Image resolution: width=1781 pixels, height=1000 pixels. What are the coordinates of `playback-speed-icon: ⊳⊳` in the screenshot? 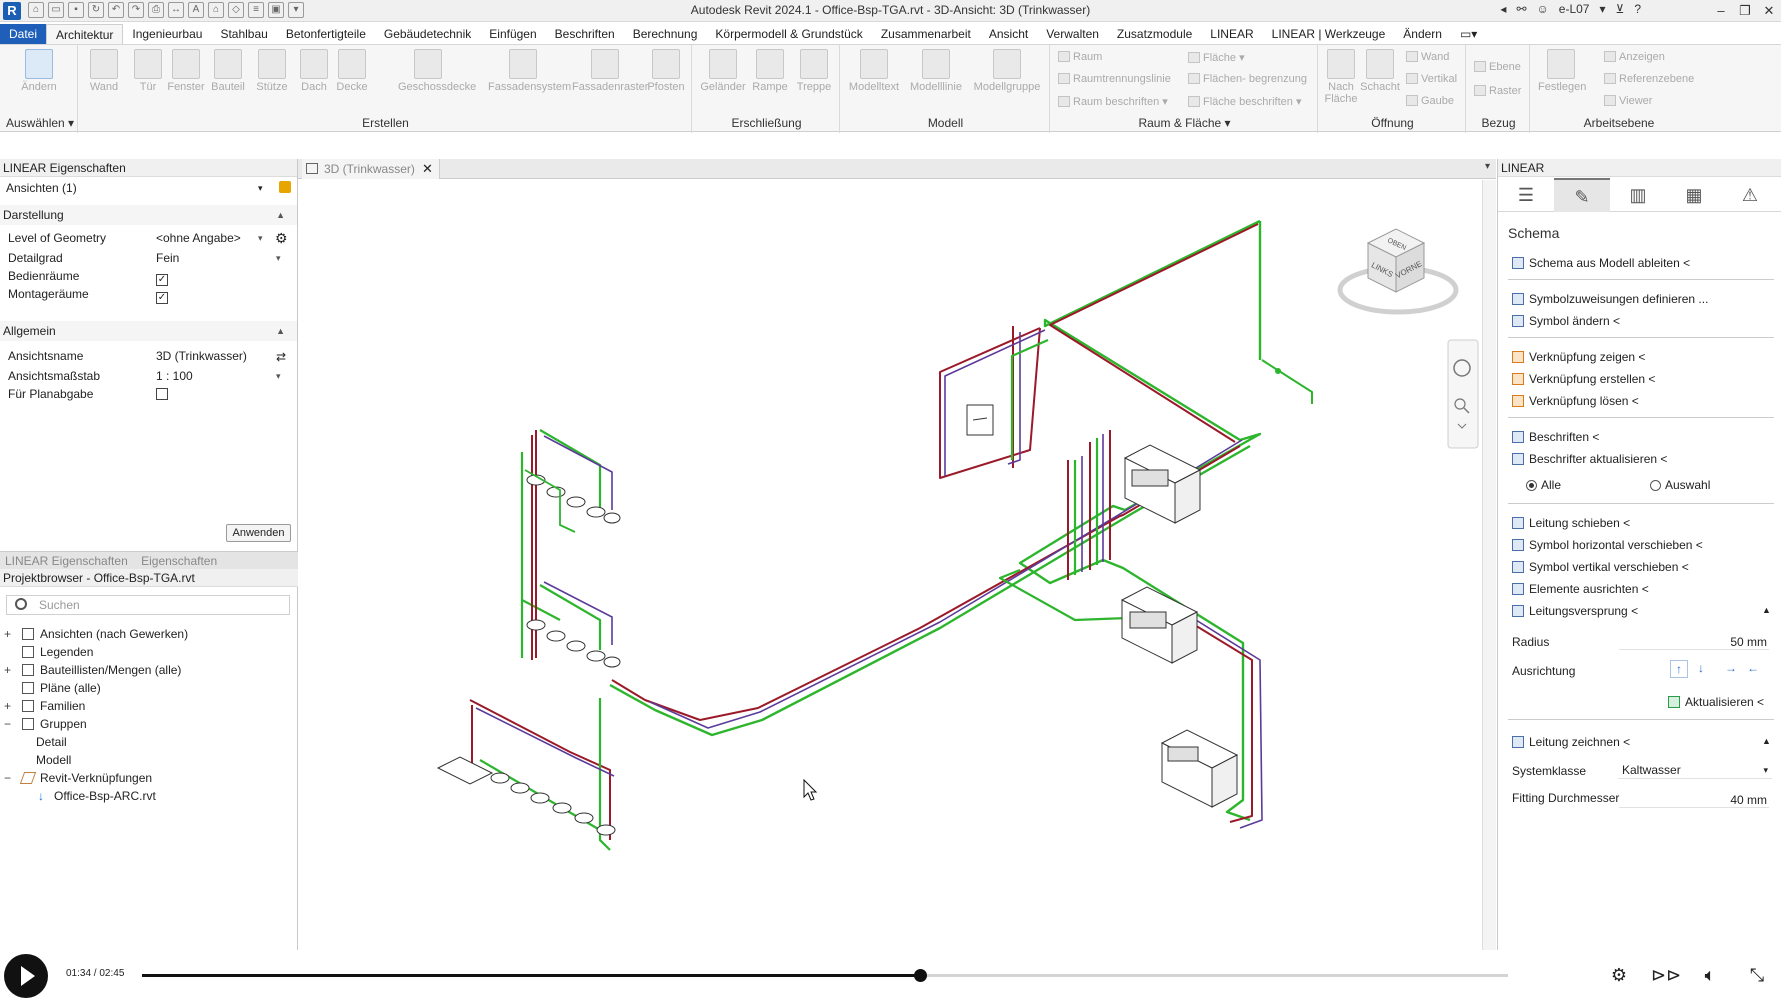 It's located at (1666, 975).